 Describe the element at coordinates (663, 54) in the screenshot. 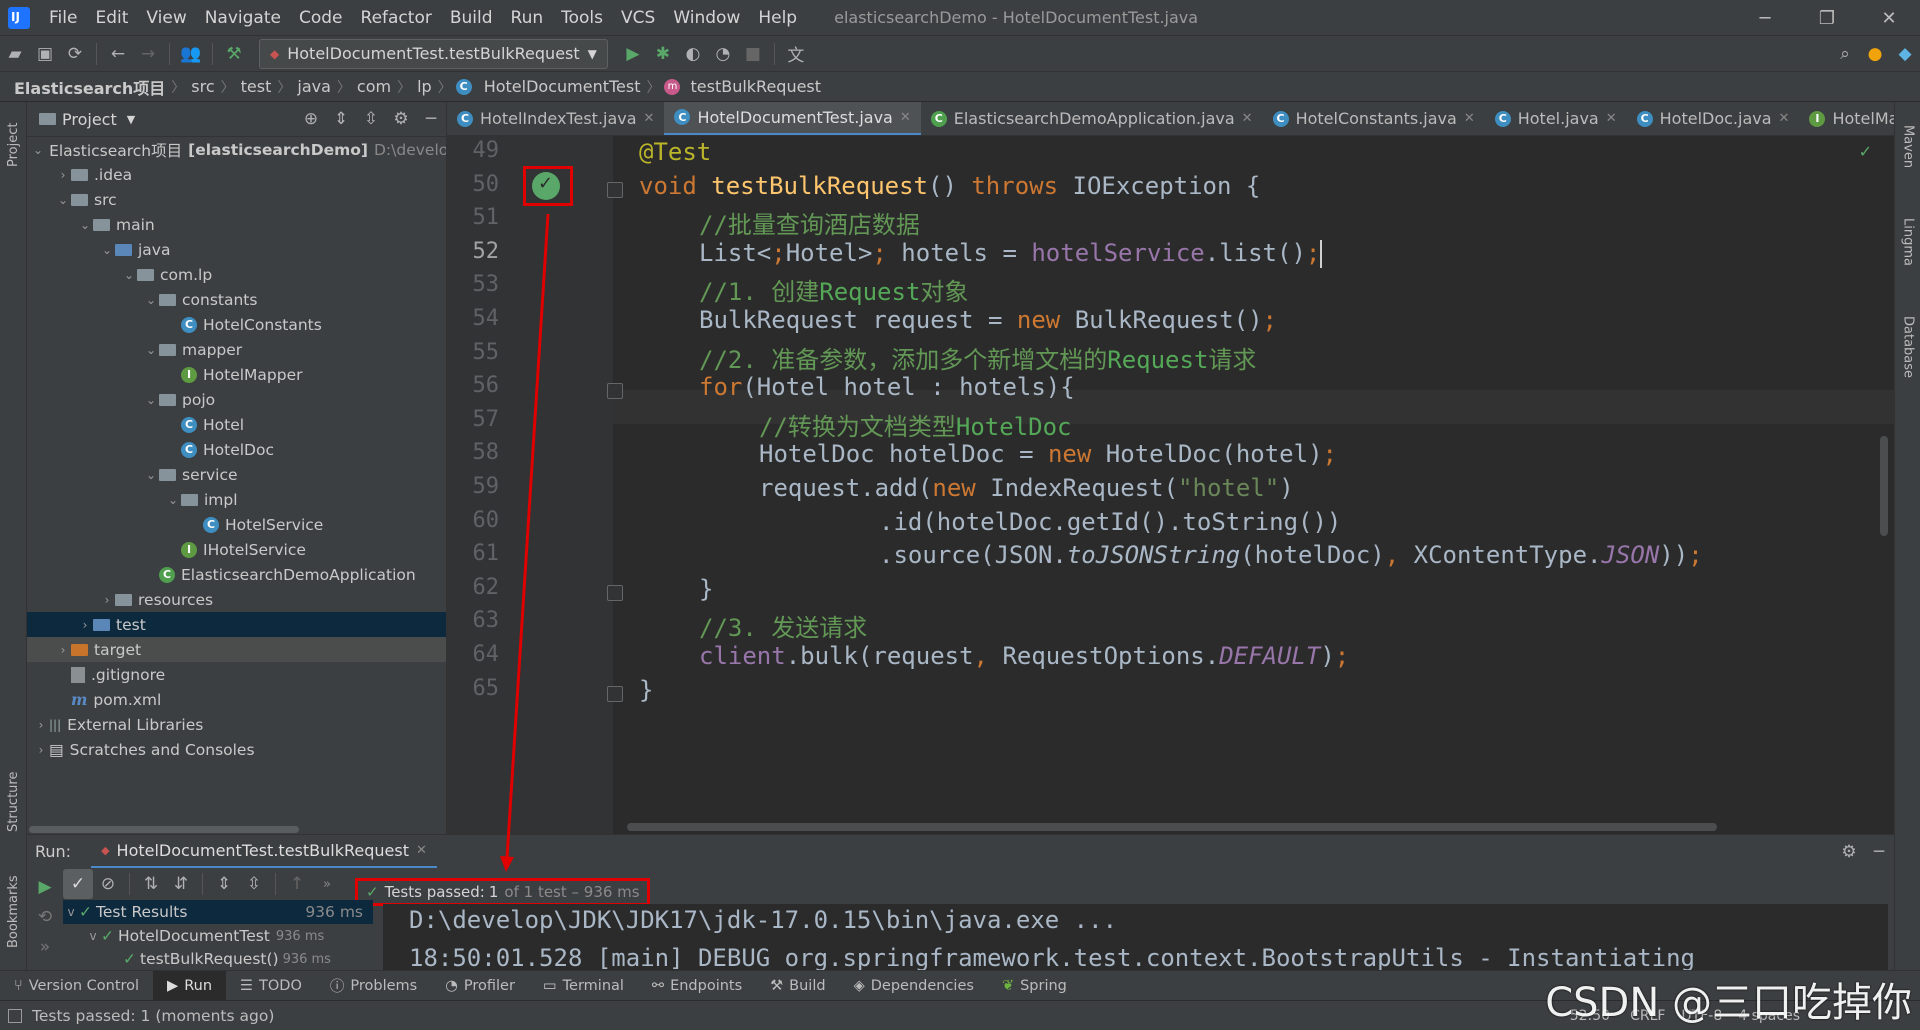

I see `debug-icon: ✱` at that location.